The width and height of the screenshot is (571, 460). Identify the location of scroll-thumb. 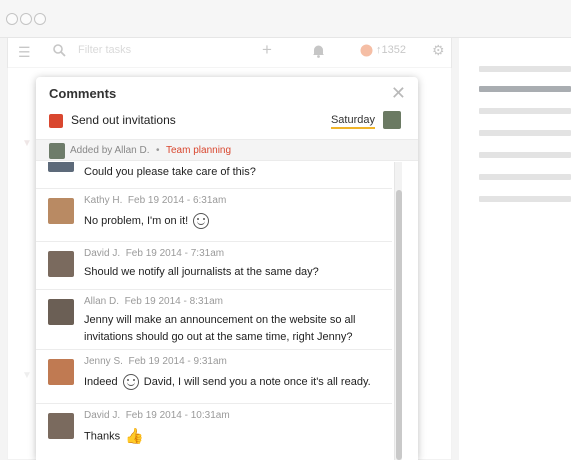
(399, 325).